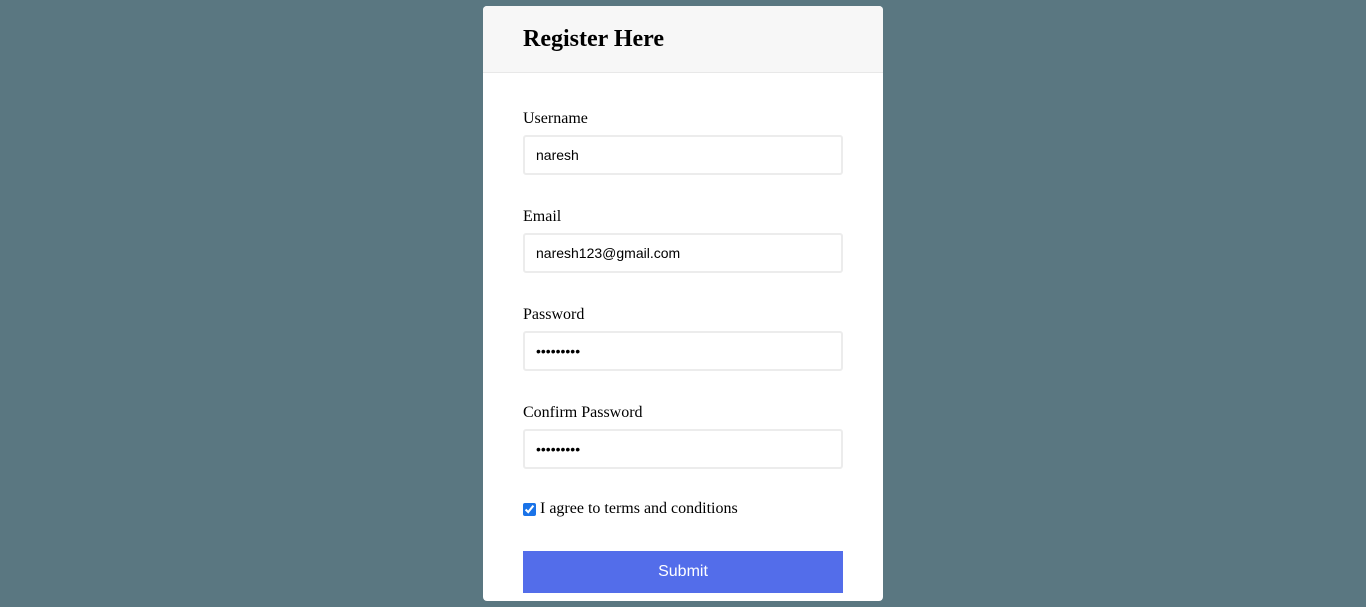 The width and height of the screenshot is (1366, 607). Describe the element at coordinates (583, 412) in the screenshot. I see `confirm-password-label: Confirm Password` at that location.